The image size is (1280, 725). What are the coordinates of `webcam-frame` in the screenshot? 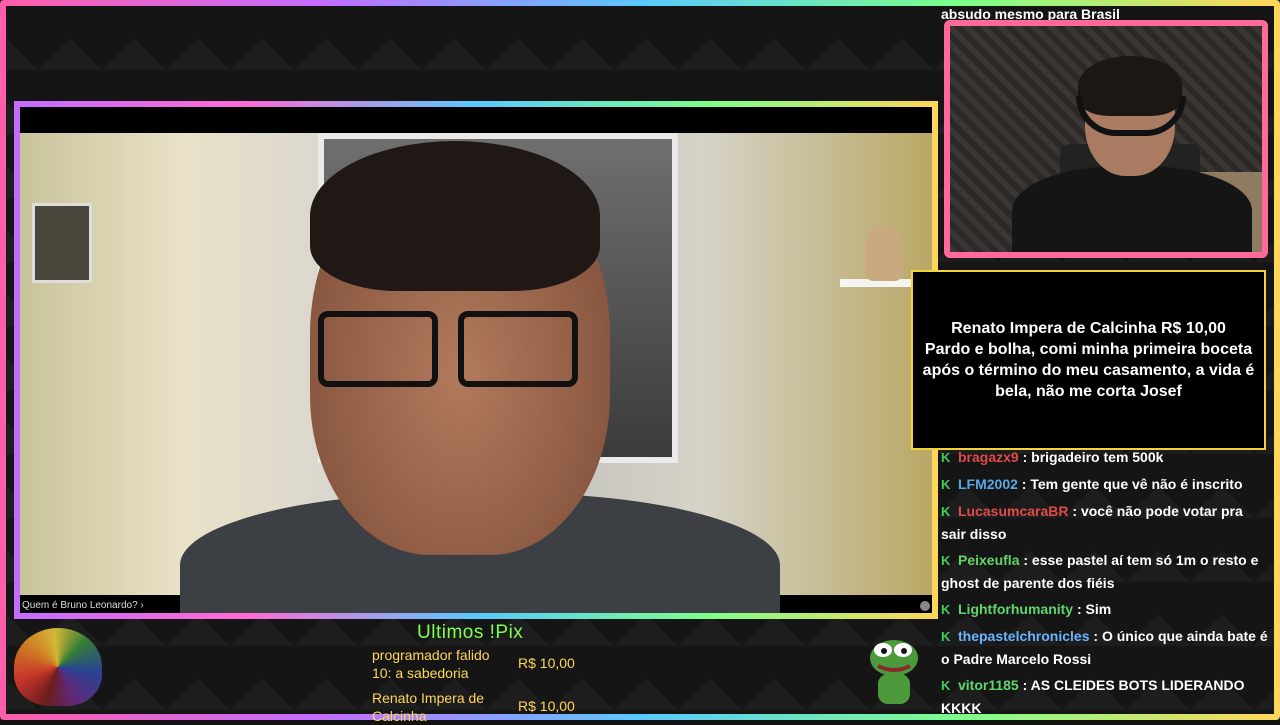 It's located at (1106, 139).